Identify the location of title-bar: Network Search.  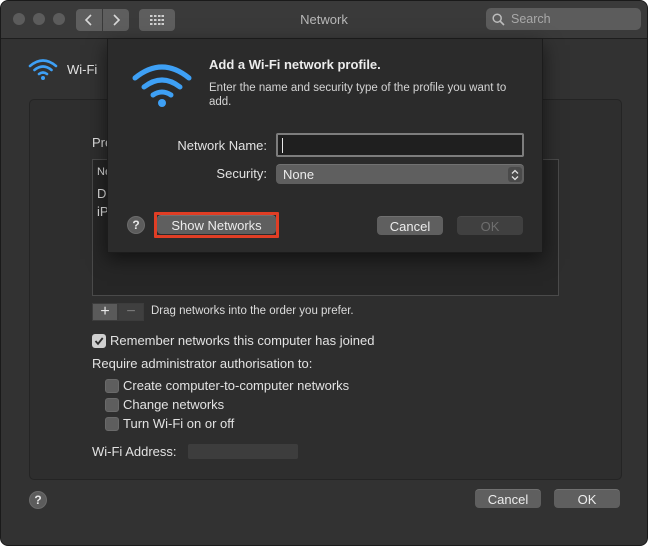
(324, 20).